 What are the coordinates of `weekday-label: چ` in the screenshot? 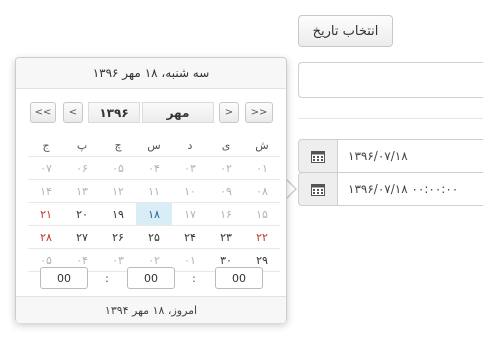 It's located at (118, 145).